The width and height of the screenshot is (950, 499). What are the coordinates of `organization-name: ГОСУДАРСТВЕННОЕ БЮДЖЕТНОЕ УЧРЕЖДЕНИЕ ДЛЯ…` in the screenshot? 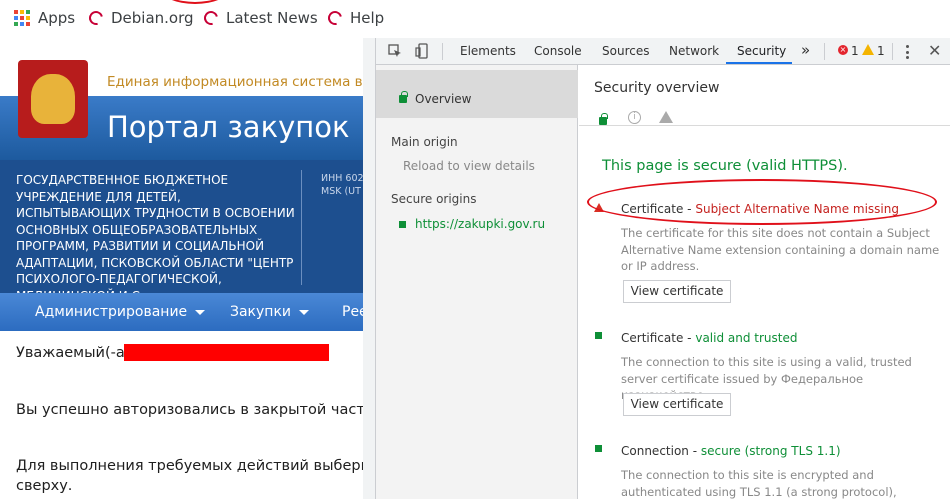 It's located at (155, 238).